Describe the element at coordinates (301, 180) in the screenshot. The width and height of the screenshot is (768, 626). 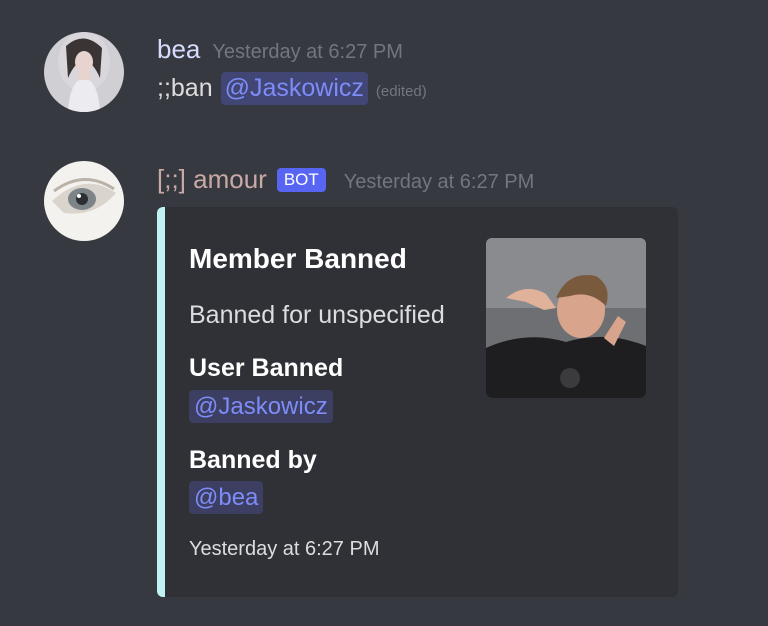
I see `bot-badge: BOT` at that location.